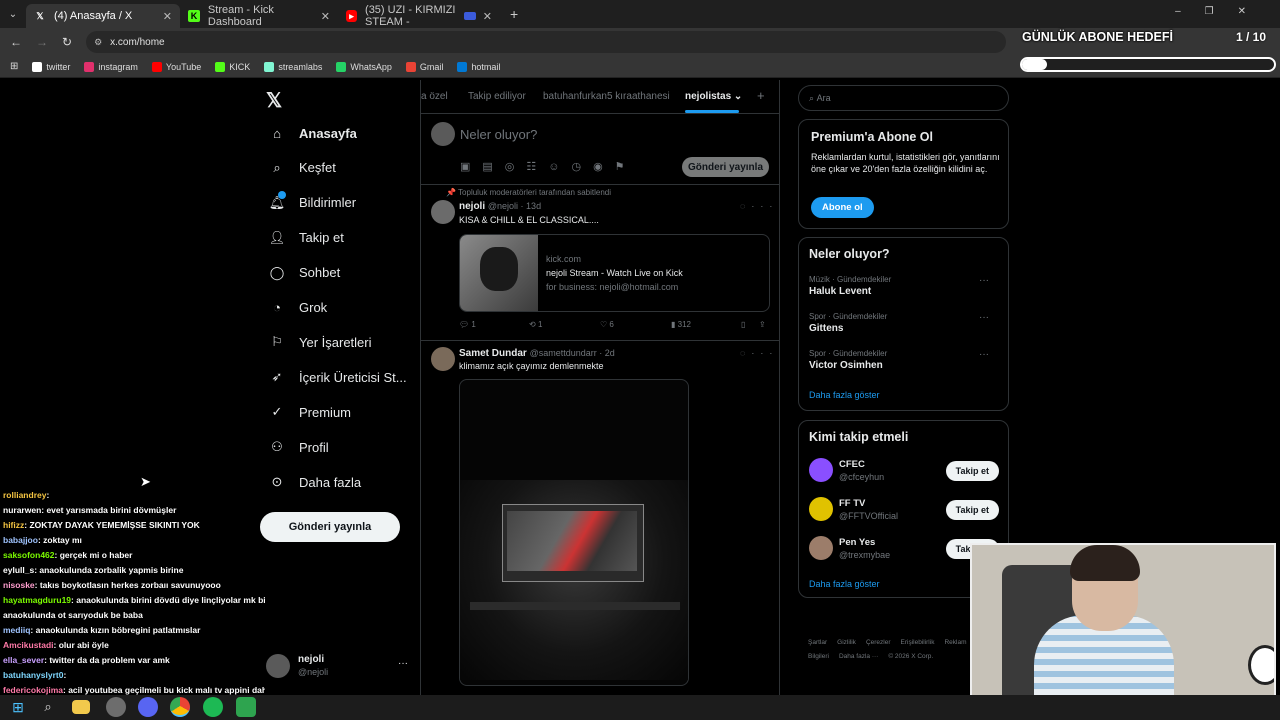 Image resolution: width=1280 pixels, height=720 pixels. I want to click on back-arrow-icon: ←, so click(16, 42).